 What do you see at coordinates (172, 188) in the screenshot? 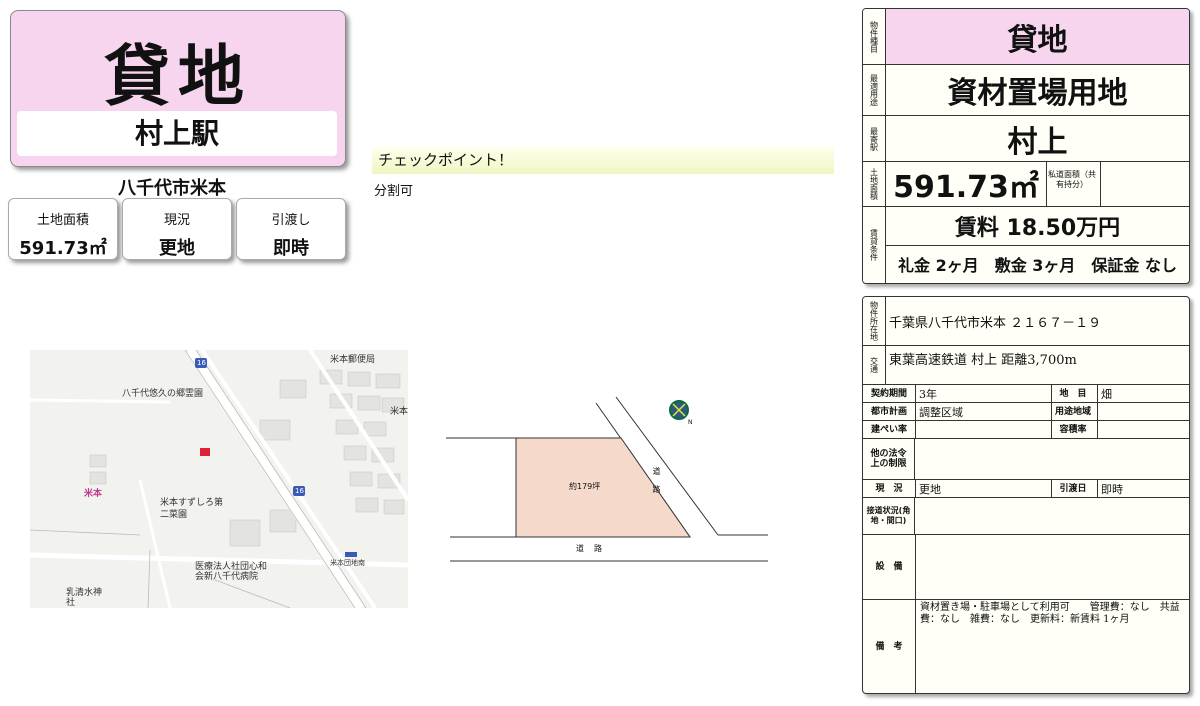
I see `address-line: 八千代市米本` at bounding box center [172, 188].